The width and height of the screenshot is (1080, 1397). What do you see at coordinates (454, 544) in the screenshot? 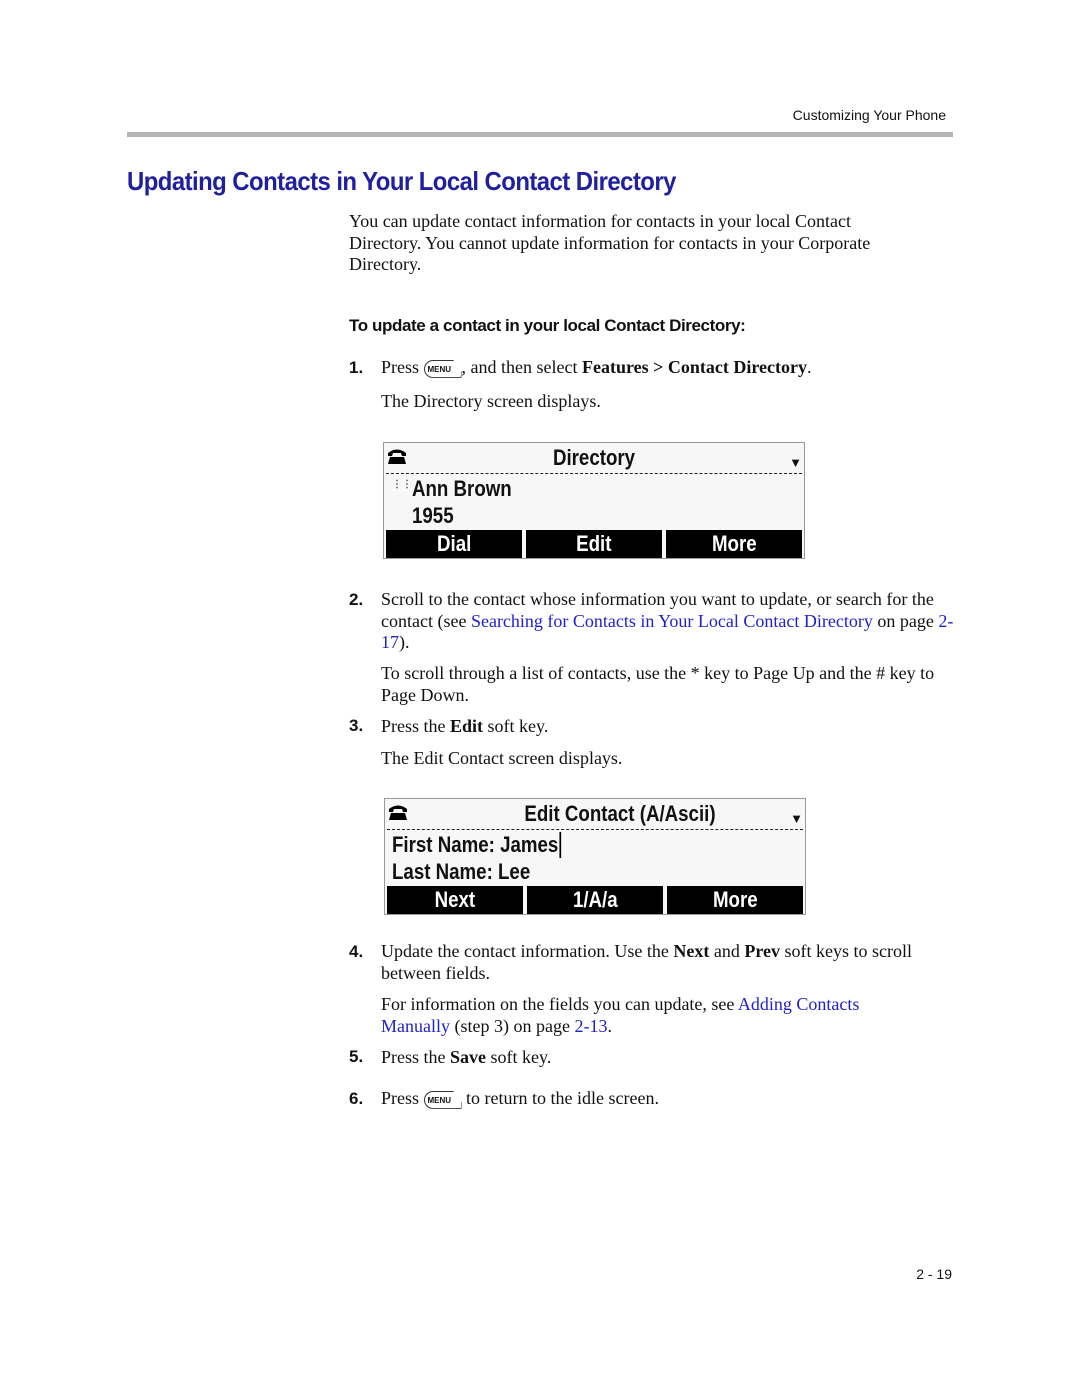
I see `softkey-dial: Dial` at bounding box center [454, 544].